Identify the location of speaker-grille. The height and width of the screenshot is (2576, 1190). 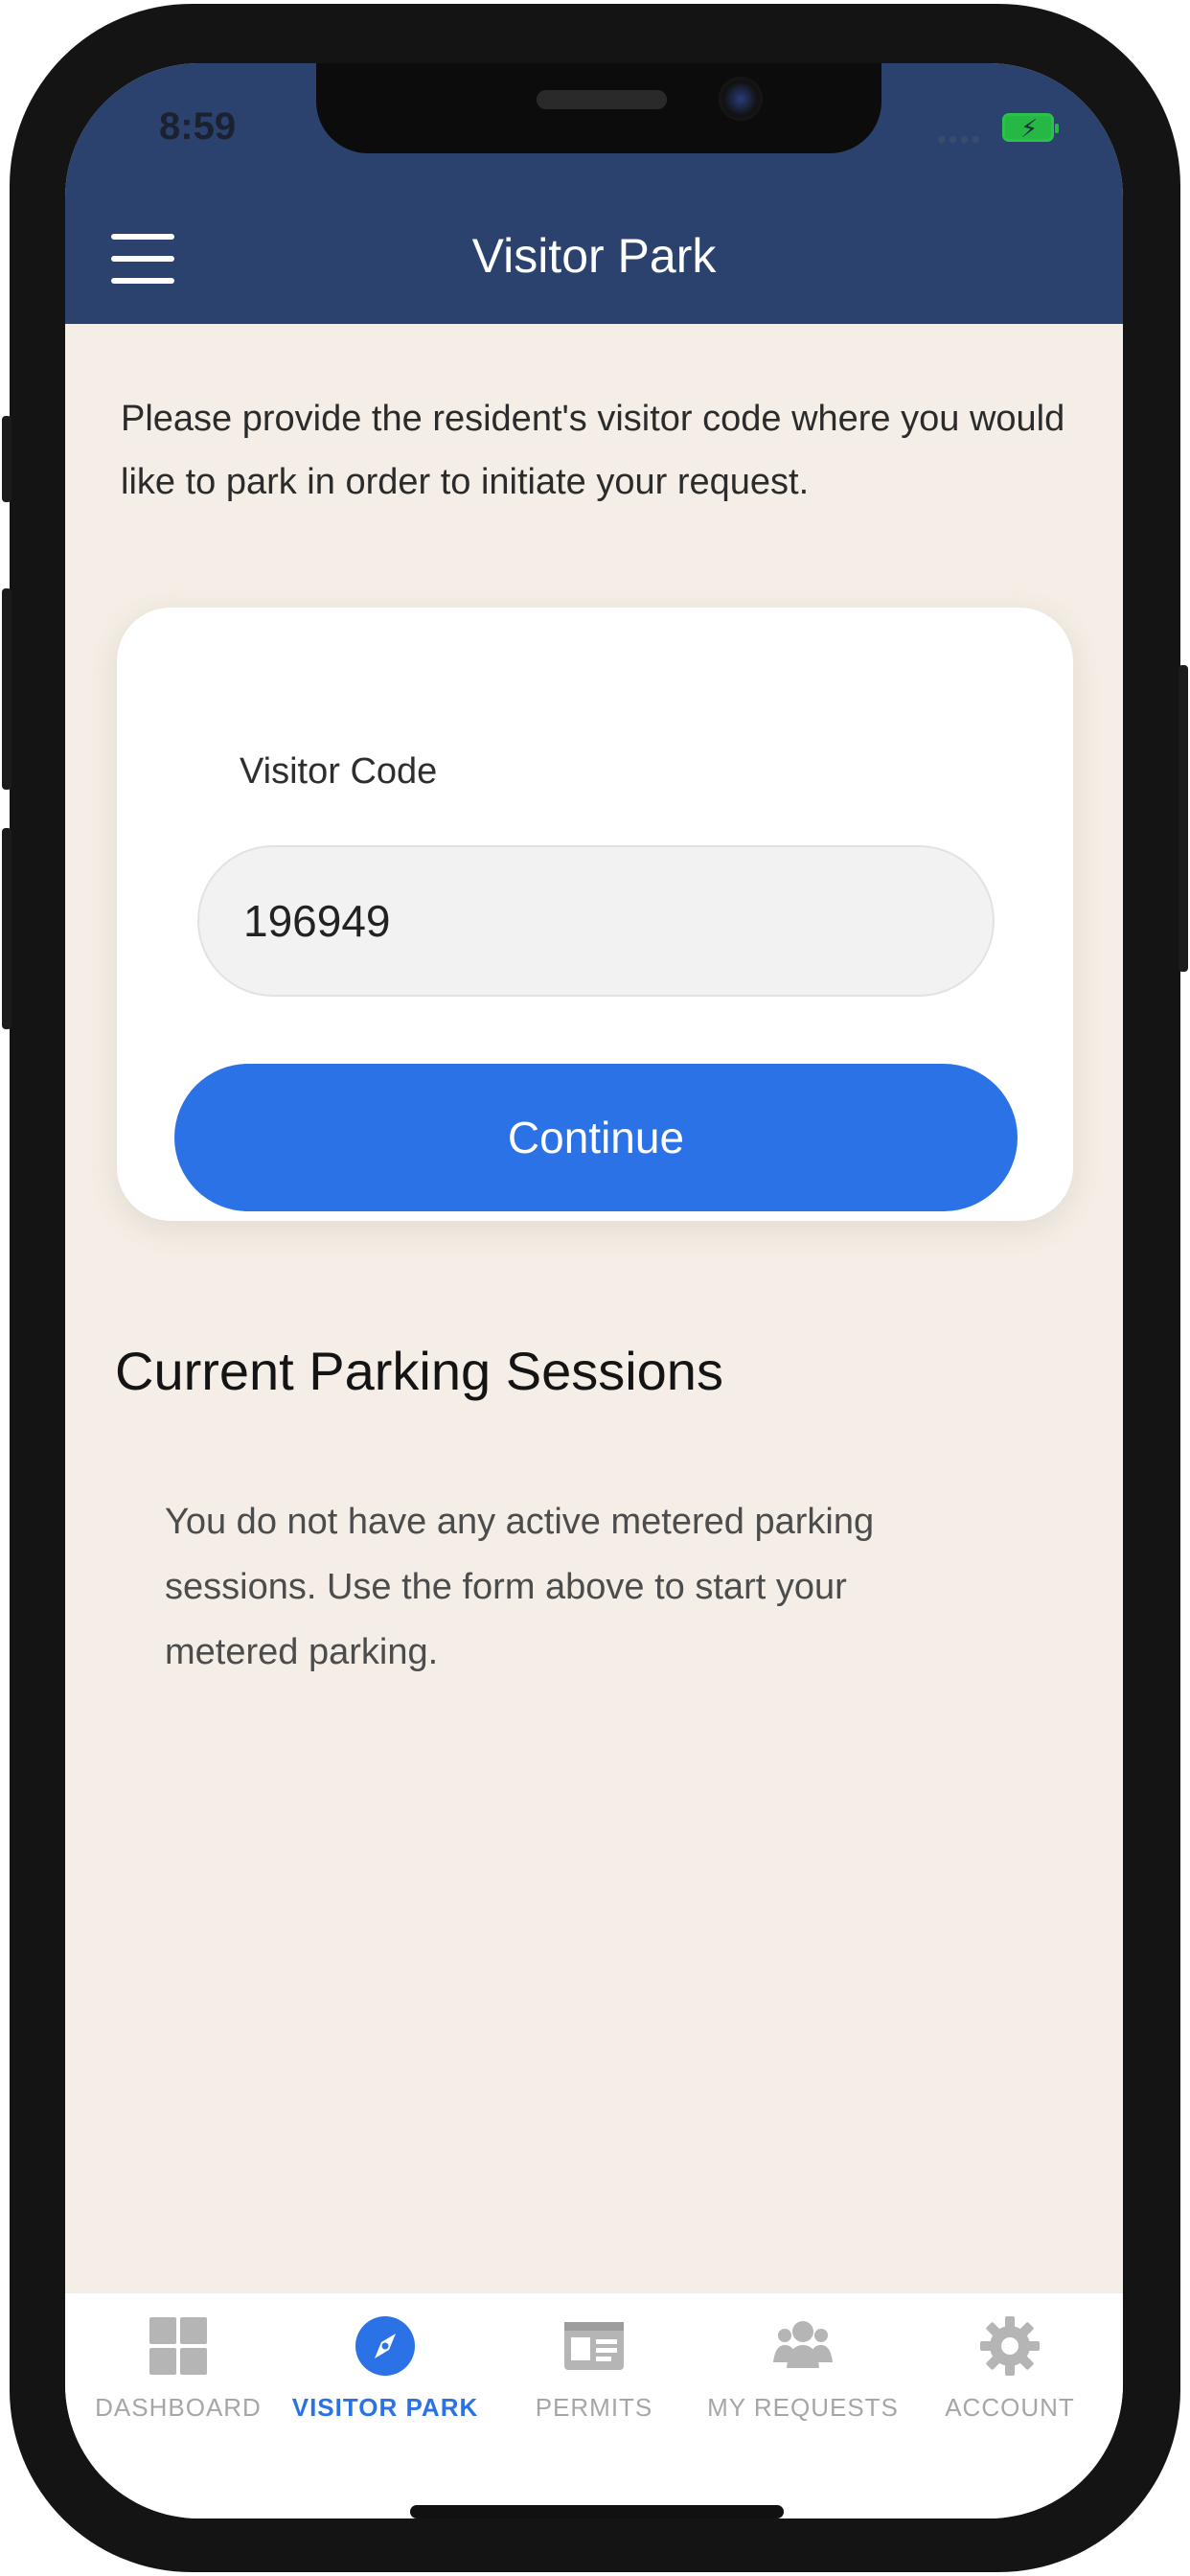
(602, 99).